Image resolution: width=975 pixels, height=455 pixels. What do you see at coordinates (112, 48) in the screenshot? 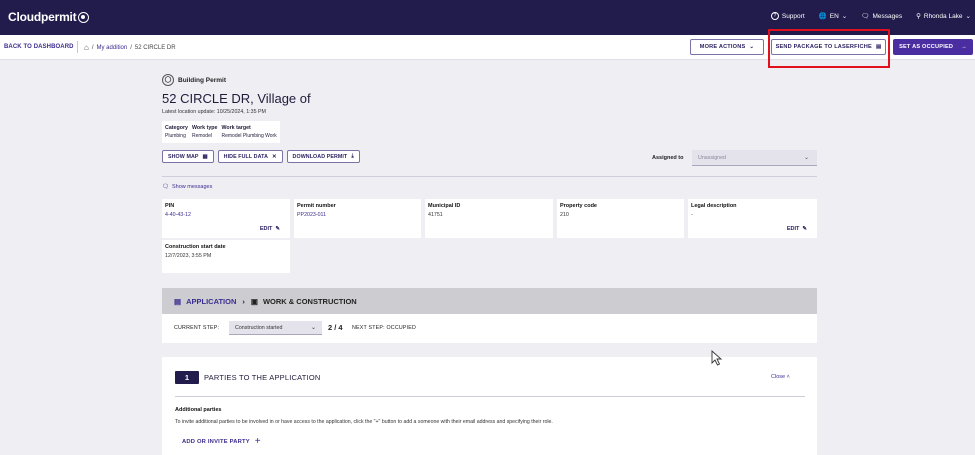
I see `breadcrumb-my-addition: My addition` at bounding box center [112, 48].